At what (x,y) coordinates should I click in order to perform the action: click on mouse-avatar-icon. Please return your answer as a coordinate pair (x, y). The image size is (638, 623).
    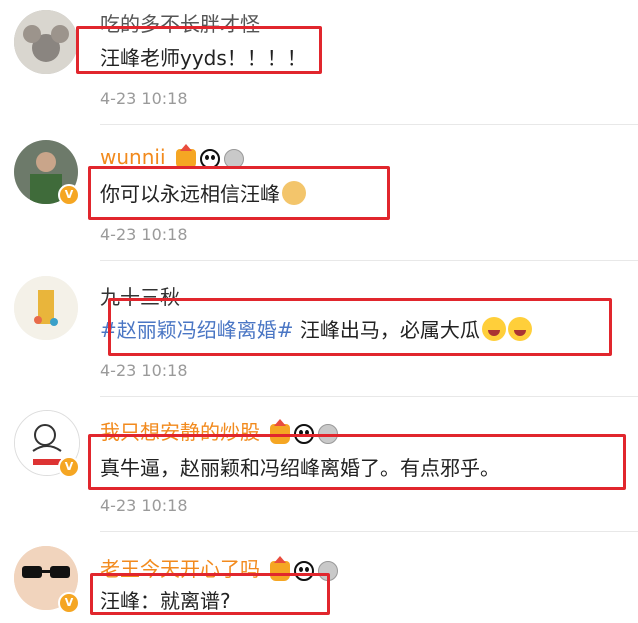
    Looking at the image, I should click on (46, 42).